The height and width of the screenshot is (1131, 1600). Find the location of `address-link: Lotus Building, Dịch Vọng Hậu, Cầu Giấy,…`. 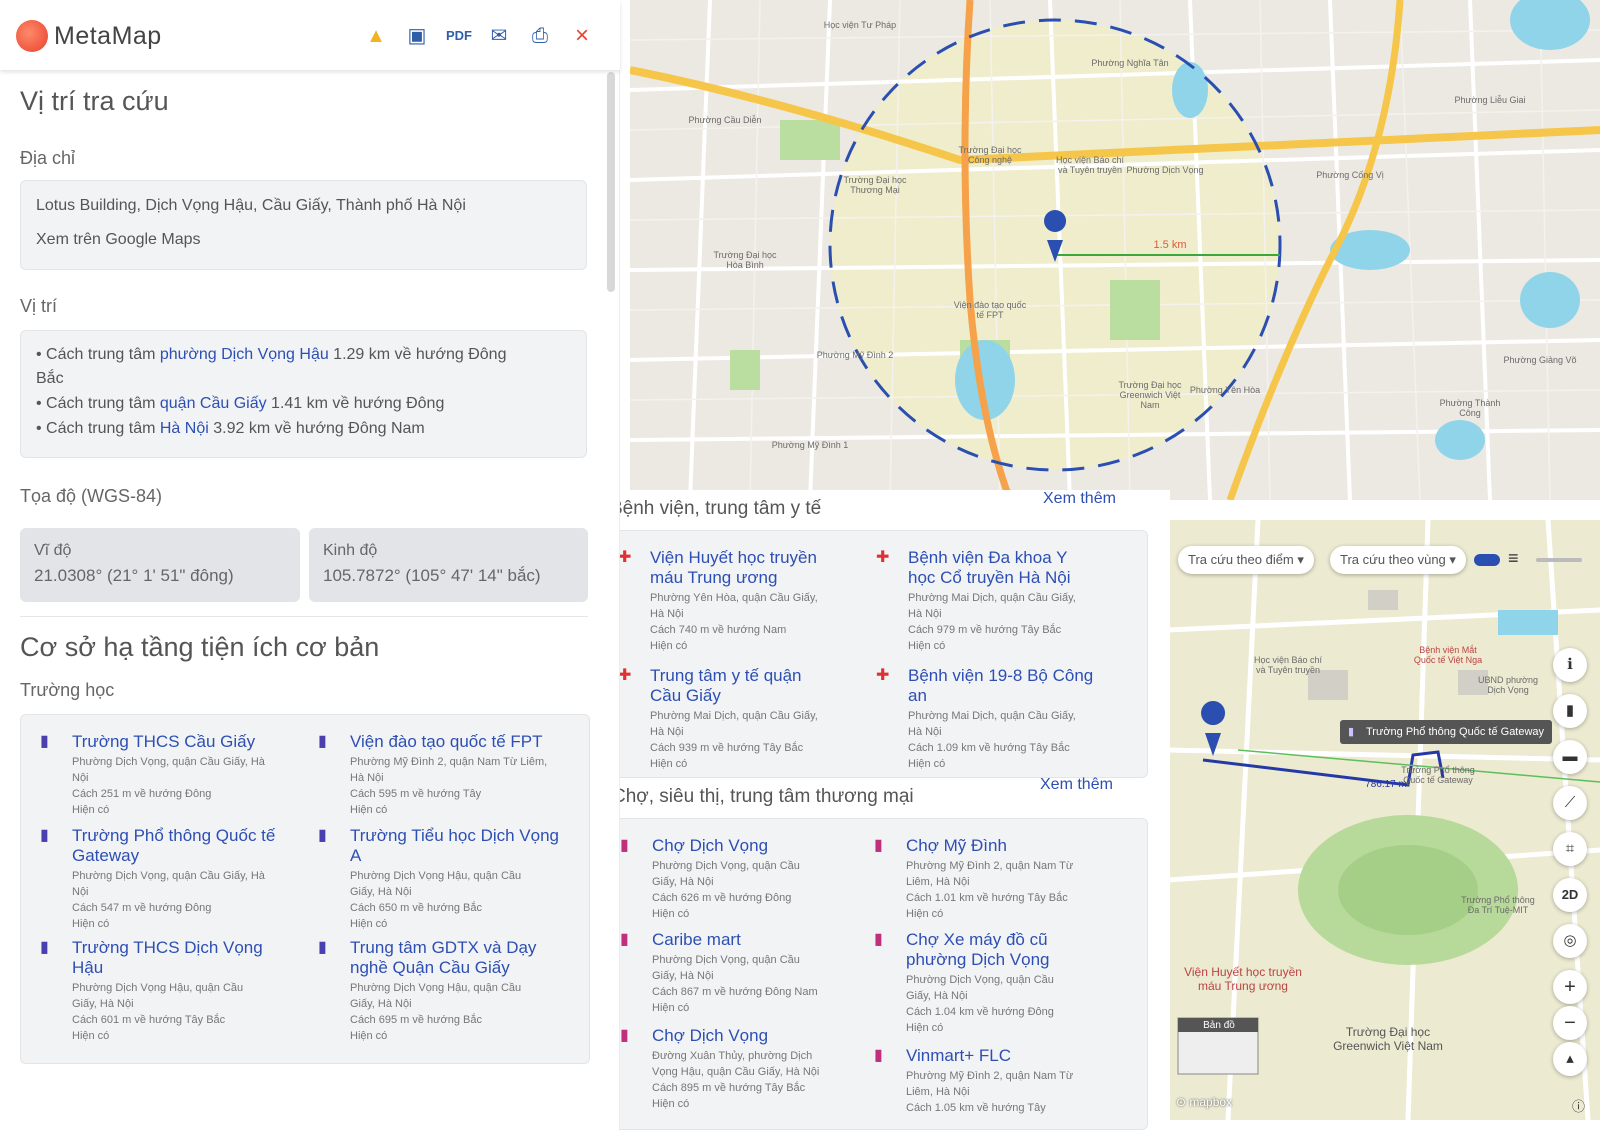

address-link: Lotus Building, Dịch Vọng Hậu, Cầu Giấy,… is located at coordinates (251, 206).